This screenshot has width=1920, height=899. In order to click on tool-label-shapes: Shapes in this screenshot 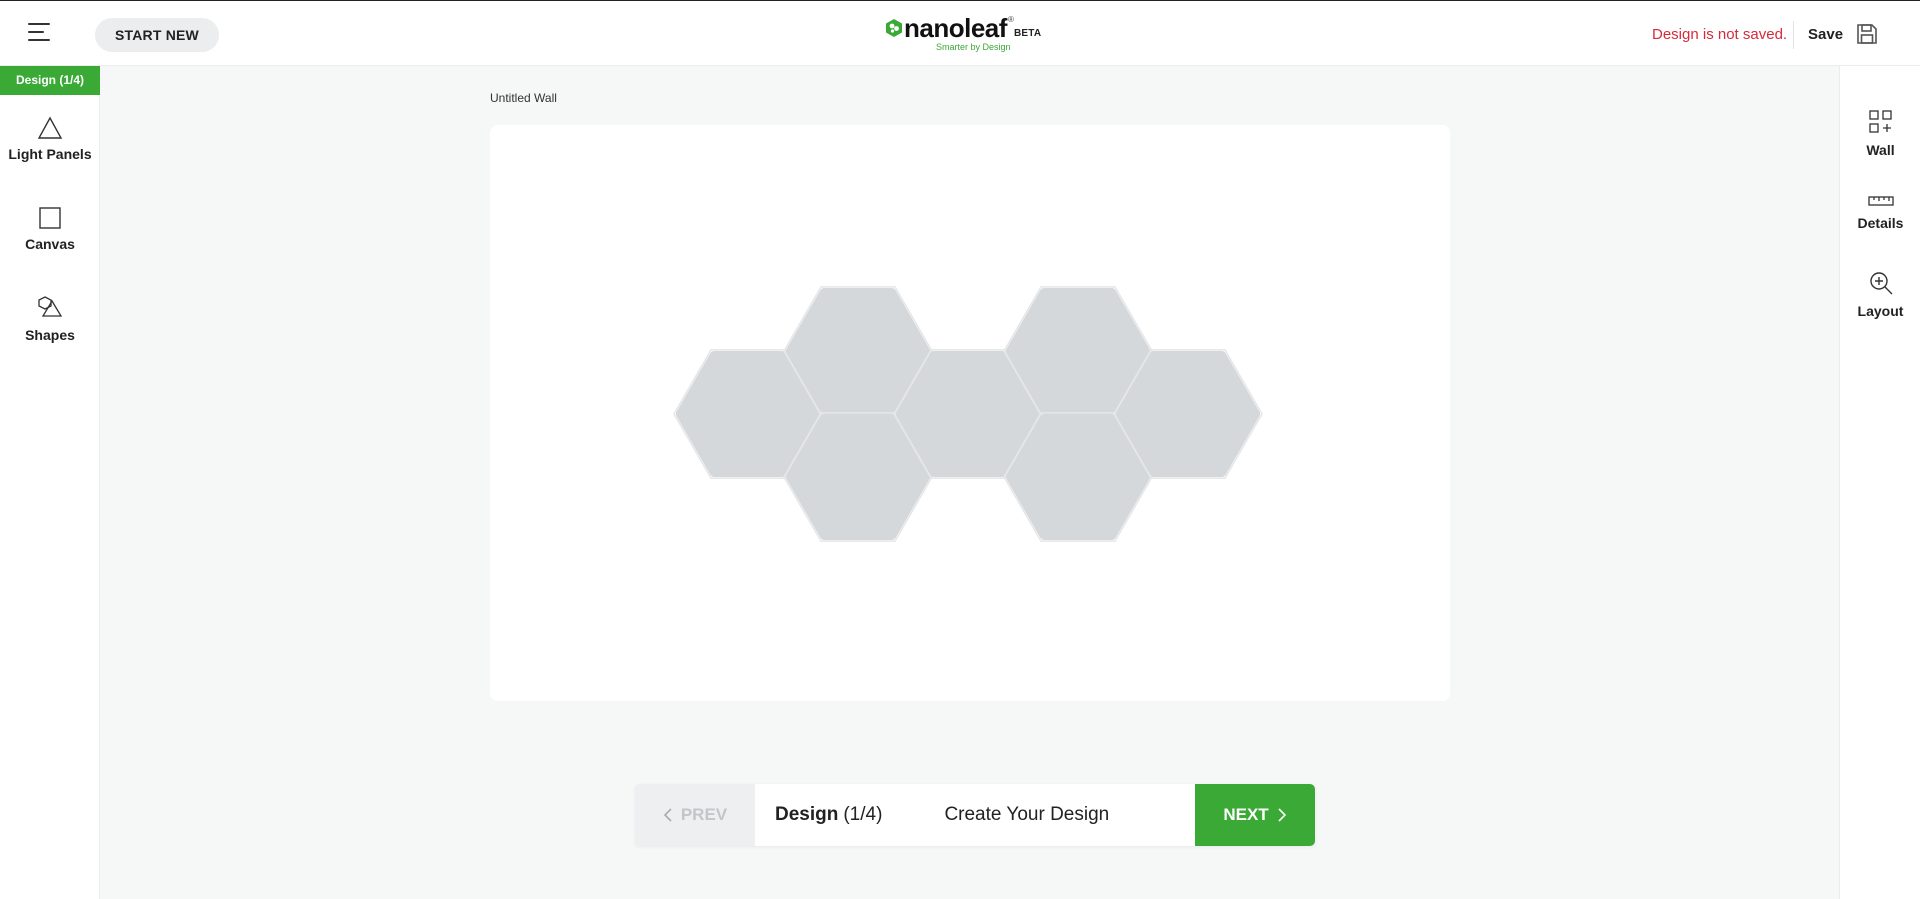, I will do `click(50, 335)`.